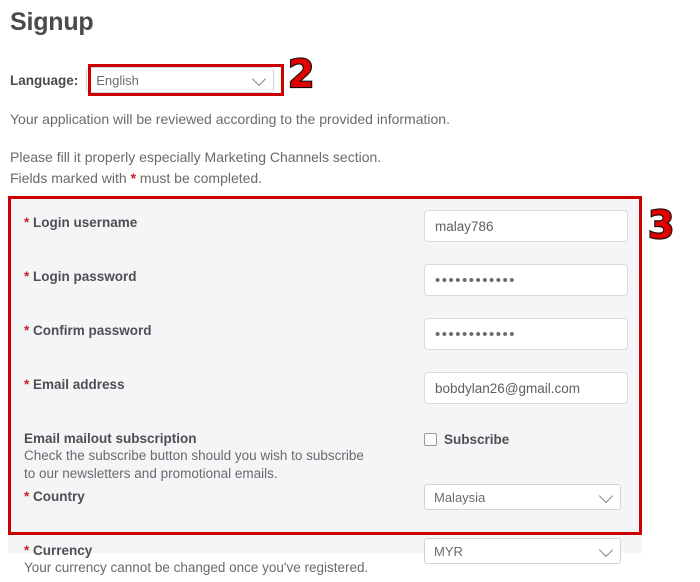 The image size is (700, 582). I want to click on required-note-prefix: Fields marked with, so click(70, 178).